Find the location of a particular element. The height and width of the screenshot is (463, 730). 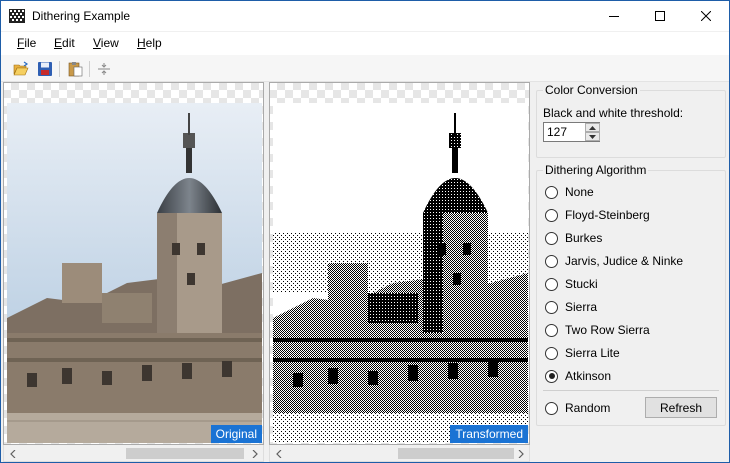

menu-bar: File Edit View Help is located at coordinates (365, 43).